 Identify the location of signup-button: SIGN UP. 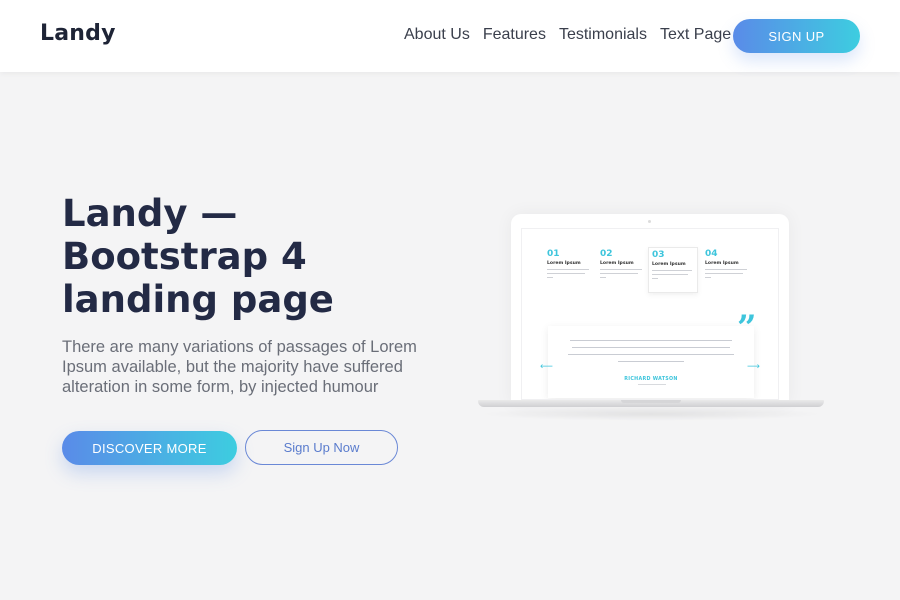
(796, 36).